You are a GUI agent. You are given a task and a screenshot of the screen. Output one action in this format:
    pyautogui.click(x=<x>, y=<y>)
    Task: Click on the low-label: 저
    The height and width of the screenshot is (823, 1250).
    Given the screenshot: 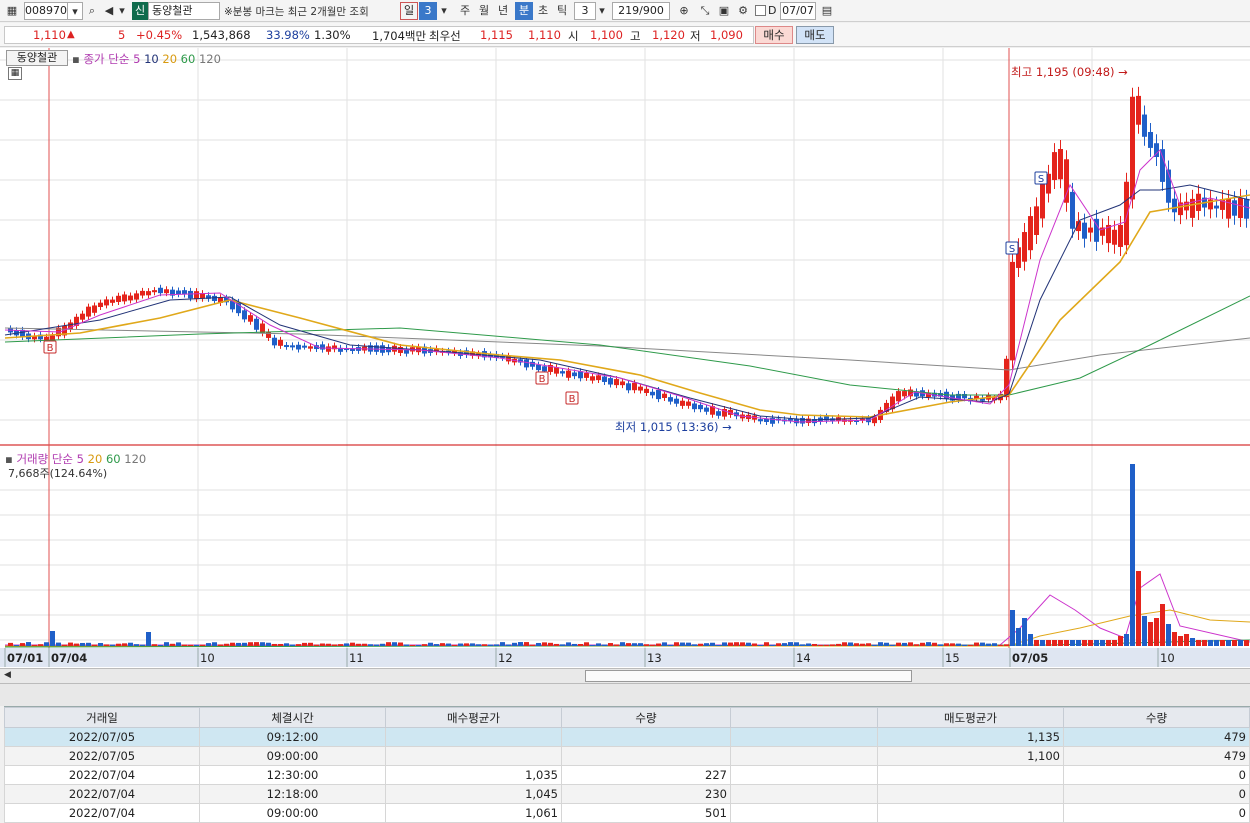 What is the action you would take?
    pyautogui.click(x=695, y=36)
    